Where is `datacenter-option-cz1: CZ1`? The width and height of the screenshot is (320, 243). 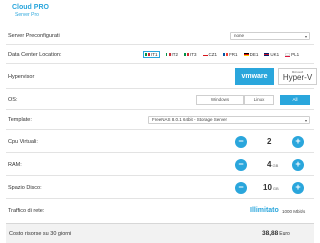
datacenter-option-cz1: CZ1 is located at coordinates (210, 54).